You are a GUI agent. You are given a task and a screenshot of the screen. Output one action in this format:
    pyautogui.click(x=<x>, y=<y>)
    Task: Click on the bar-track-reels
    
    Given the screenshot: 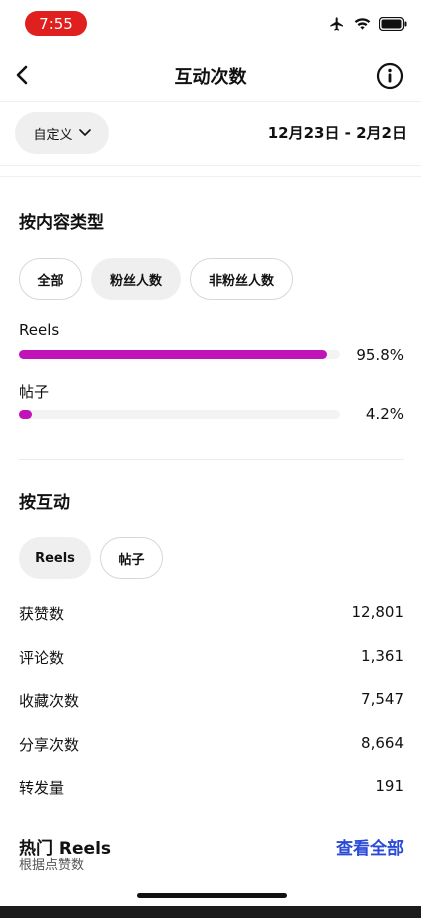 What is the action you would take?
    pyautogui.click(x=179, y=354)
    